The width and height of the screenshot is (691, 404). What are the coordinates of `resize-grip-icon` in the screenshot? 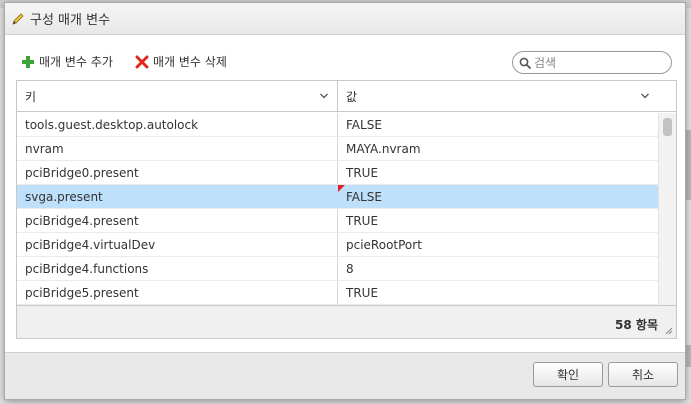 It's located at (669, 331).